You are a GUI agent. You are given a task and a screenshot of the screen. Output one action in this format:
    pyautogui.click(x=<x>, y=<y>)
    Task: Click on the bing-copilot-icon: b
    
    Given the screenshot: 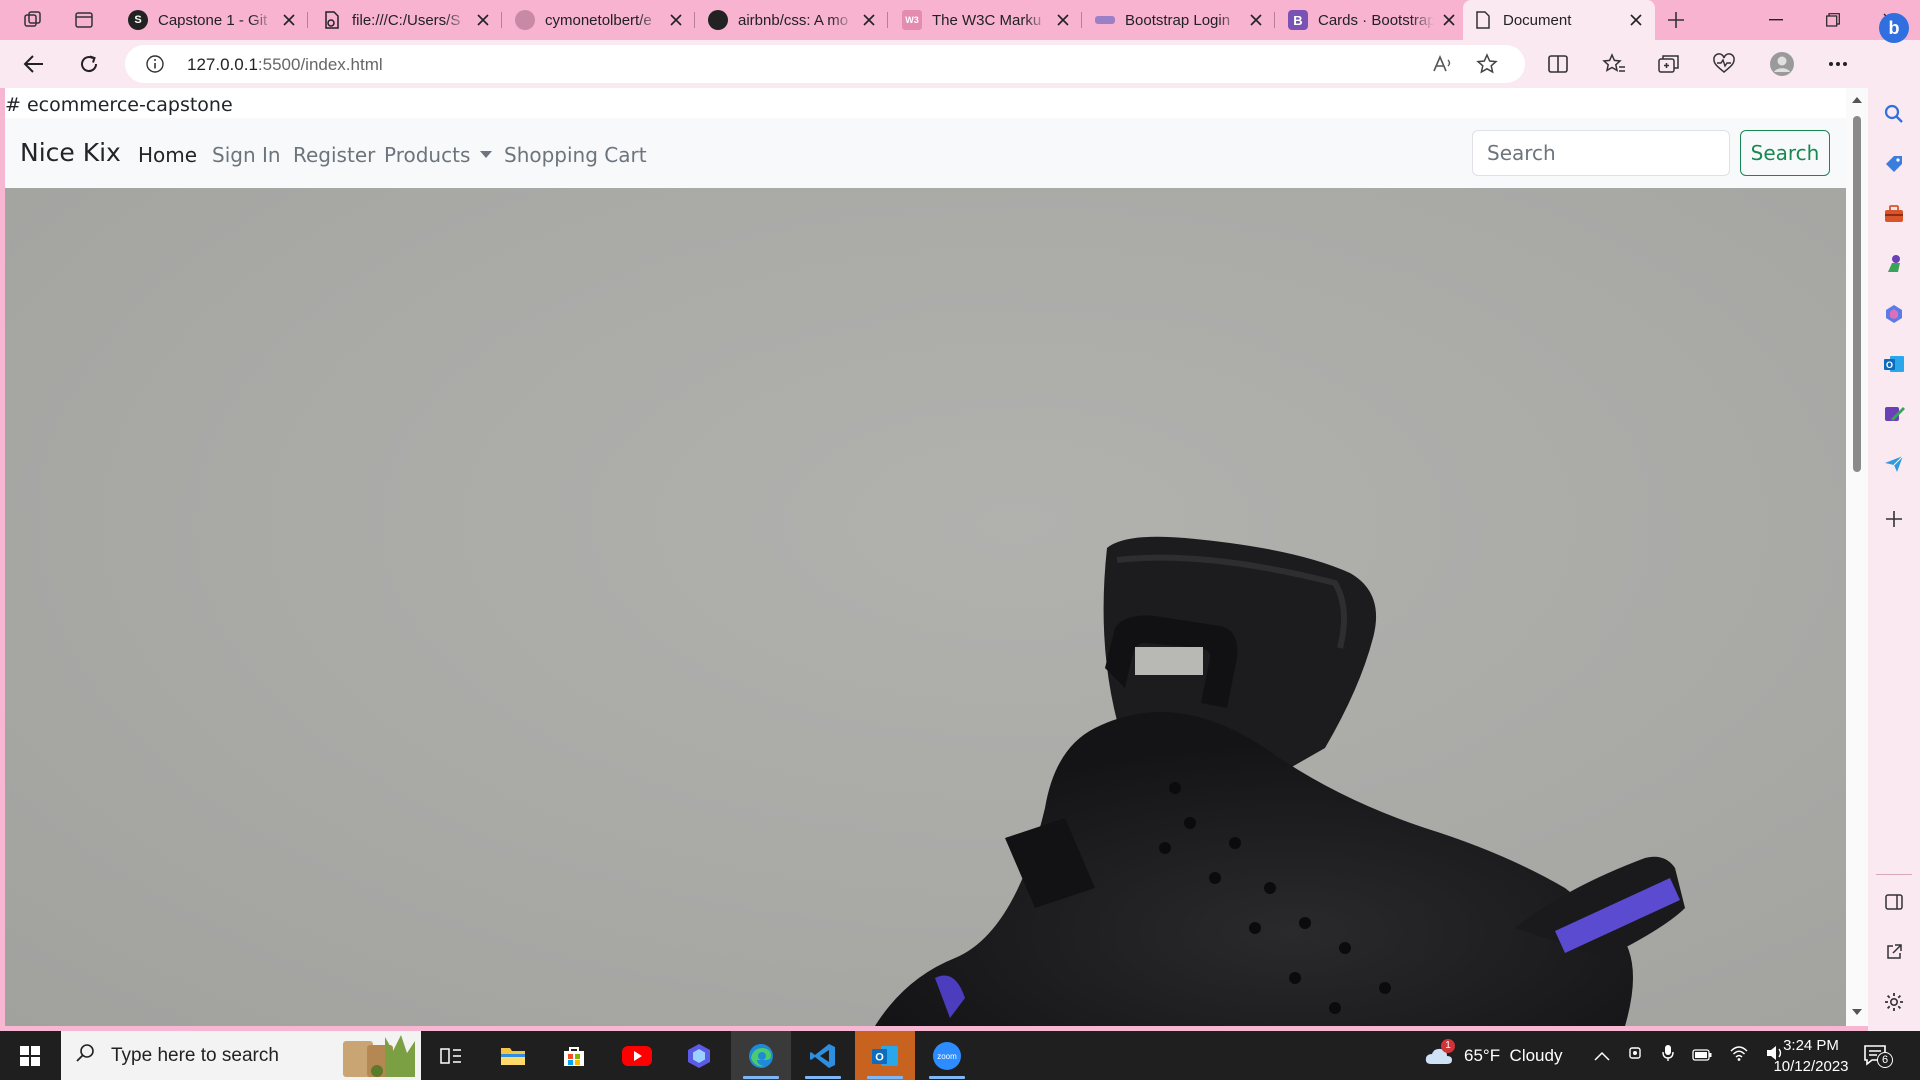 What is the action you would take?
    pyautogui.click(x=1894, y=28)
    